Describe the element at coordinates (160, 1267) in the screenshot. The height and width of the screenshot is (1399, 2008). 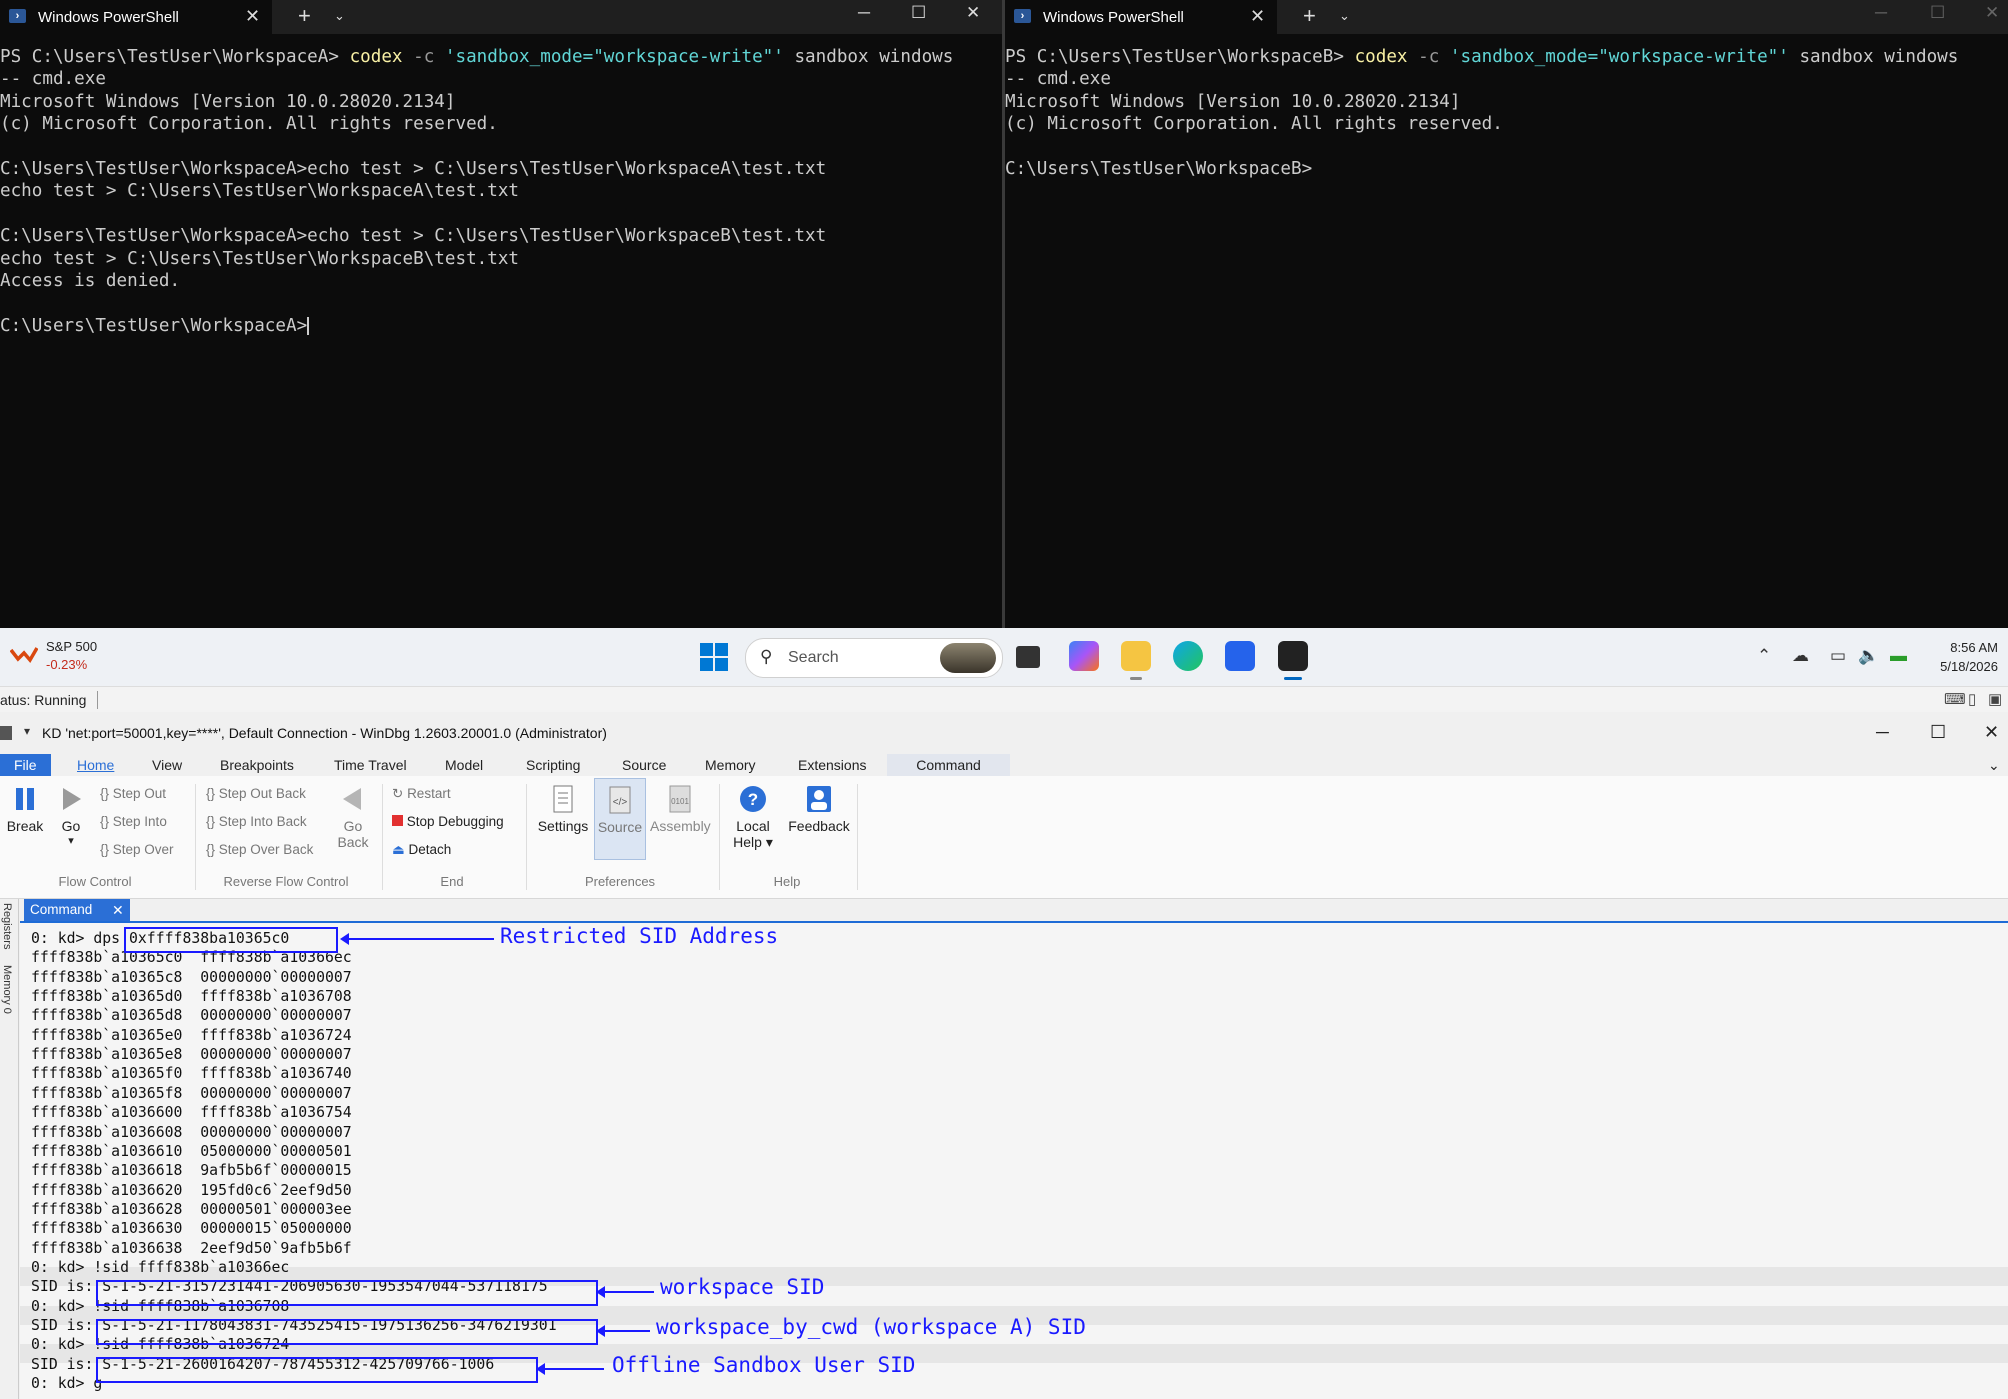
I see `command-line: 0: kd> !sid ffff838b`a10366ec` at that location.